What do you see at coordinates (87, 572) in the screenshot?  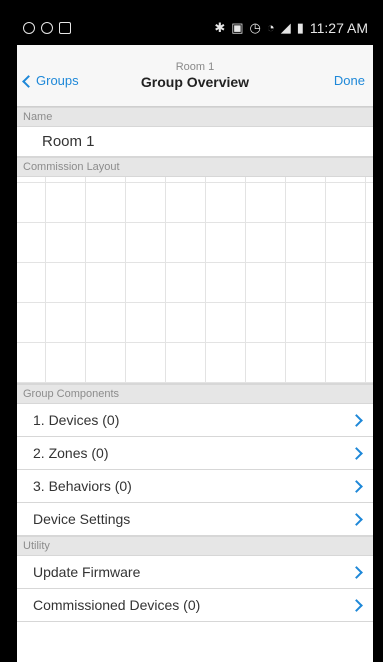 I see `list-item-label: Update Firmware` at bounding box center [87, 572].